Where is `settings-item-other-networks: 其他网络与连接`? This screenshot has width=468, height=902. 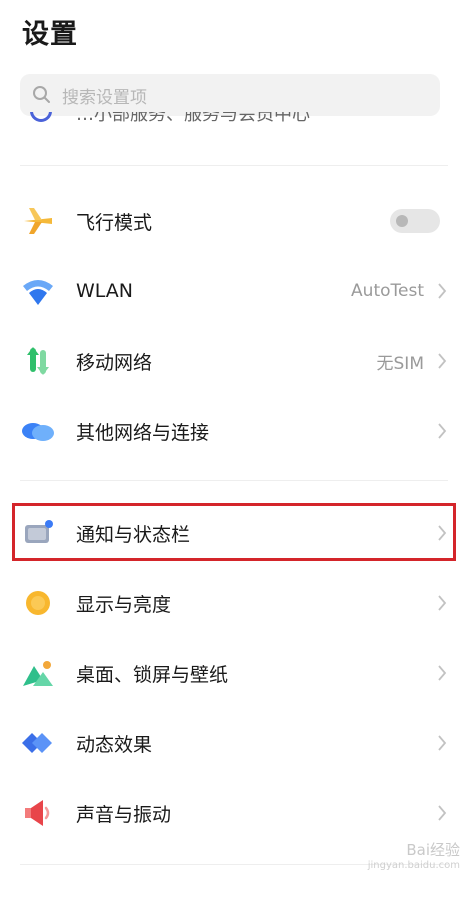 settings-item-other-networks: 其他网络与连接 is located at coordinates (234, 431).